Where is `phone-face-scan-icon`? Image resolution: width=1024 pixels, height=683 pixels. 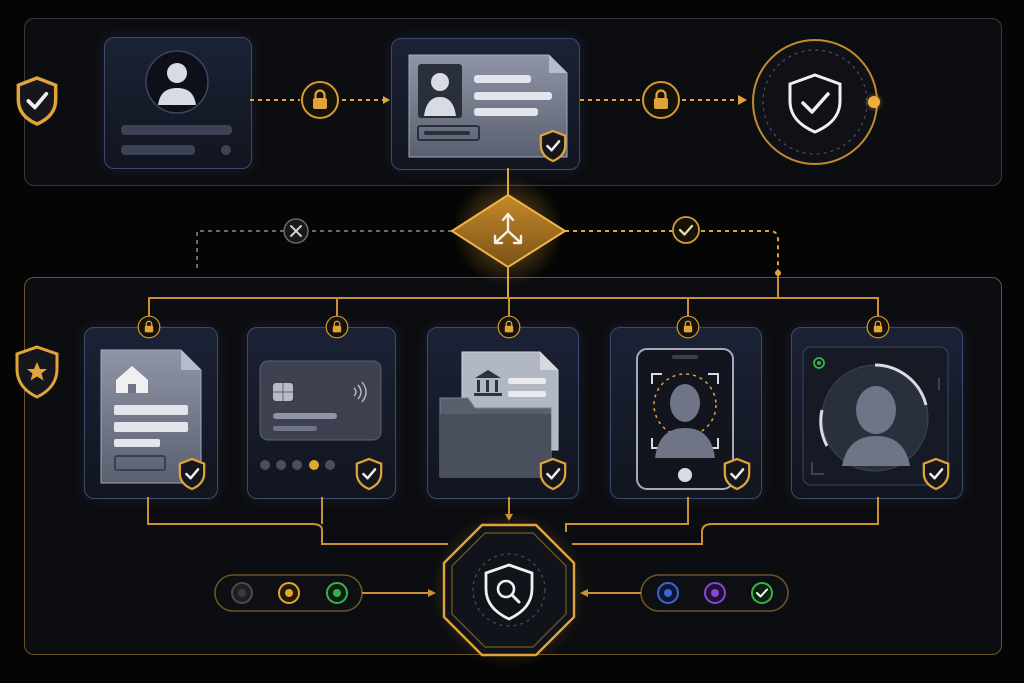
phone-face-scan-icon is located at coordinates (685, 419).